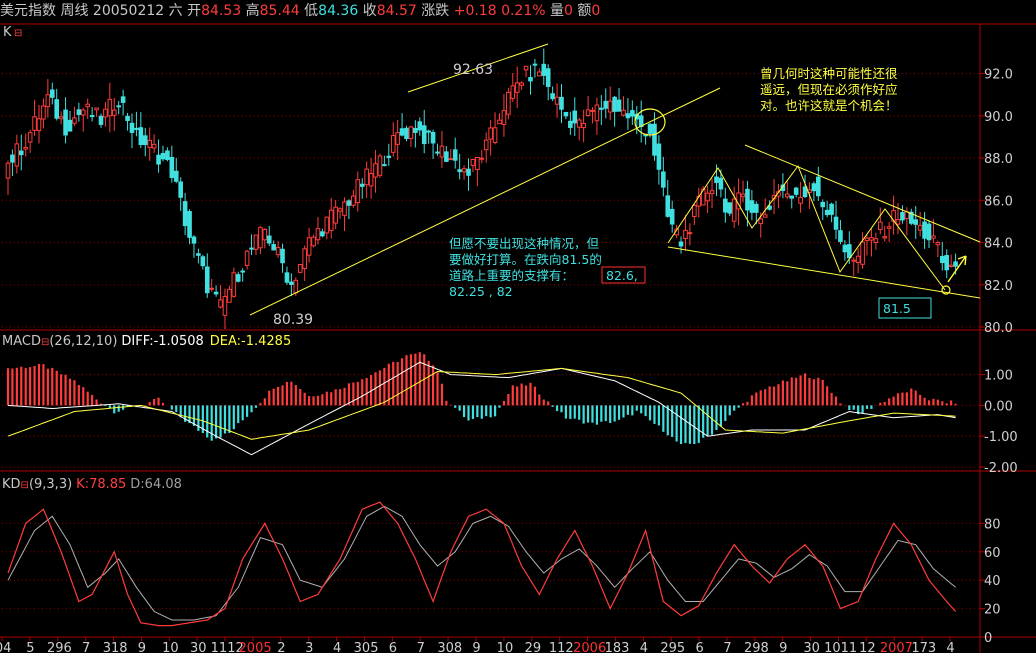  Describe the element at coordinates (897, 308) in the screenshot. I see `target-value: 81.5` at that location.